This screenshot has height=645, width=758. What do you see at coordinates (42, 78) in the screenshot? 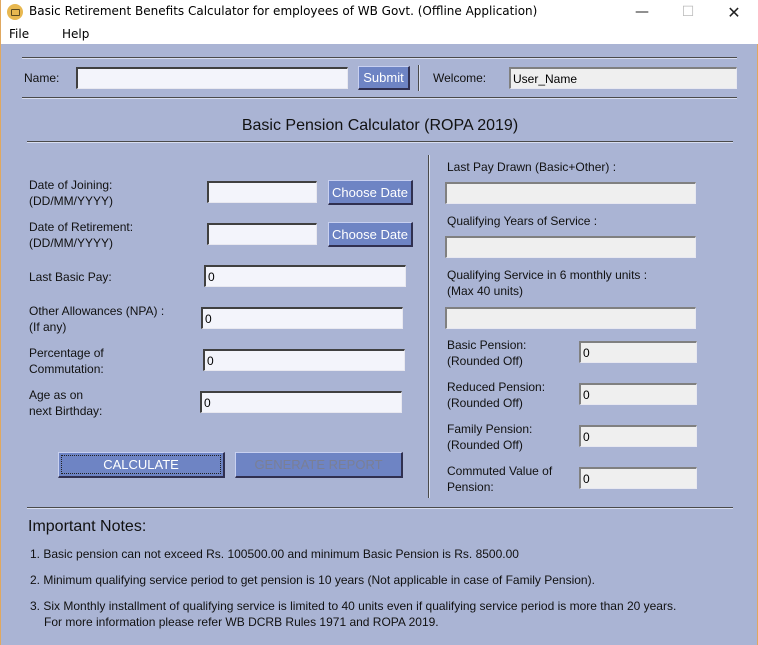
I see `name-label: Name:` at bounding box center [42, 78].